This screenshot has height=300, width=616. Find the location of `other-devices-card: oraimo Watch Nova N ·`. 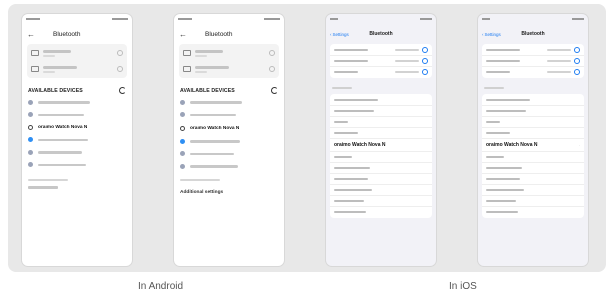

other-devices-card: oraimo Watch Nova N · is located at coordinates (533, 156).